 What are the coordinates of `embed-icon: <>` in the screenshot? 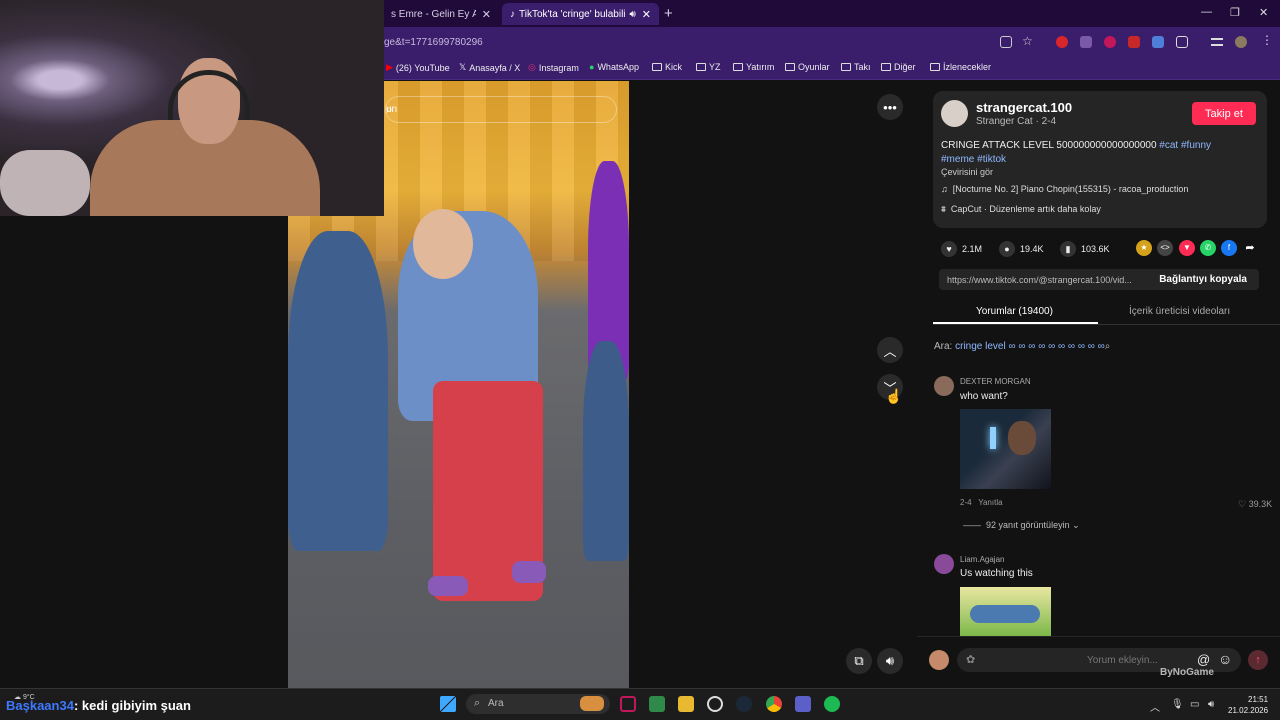 It's located at (1165, 248).